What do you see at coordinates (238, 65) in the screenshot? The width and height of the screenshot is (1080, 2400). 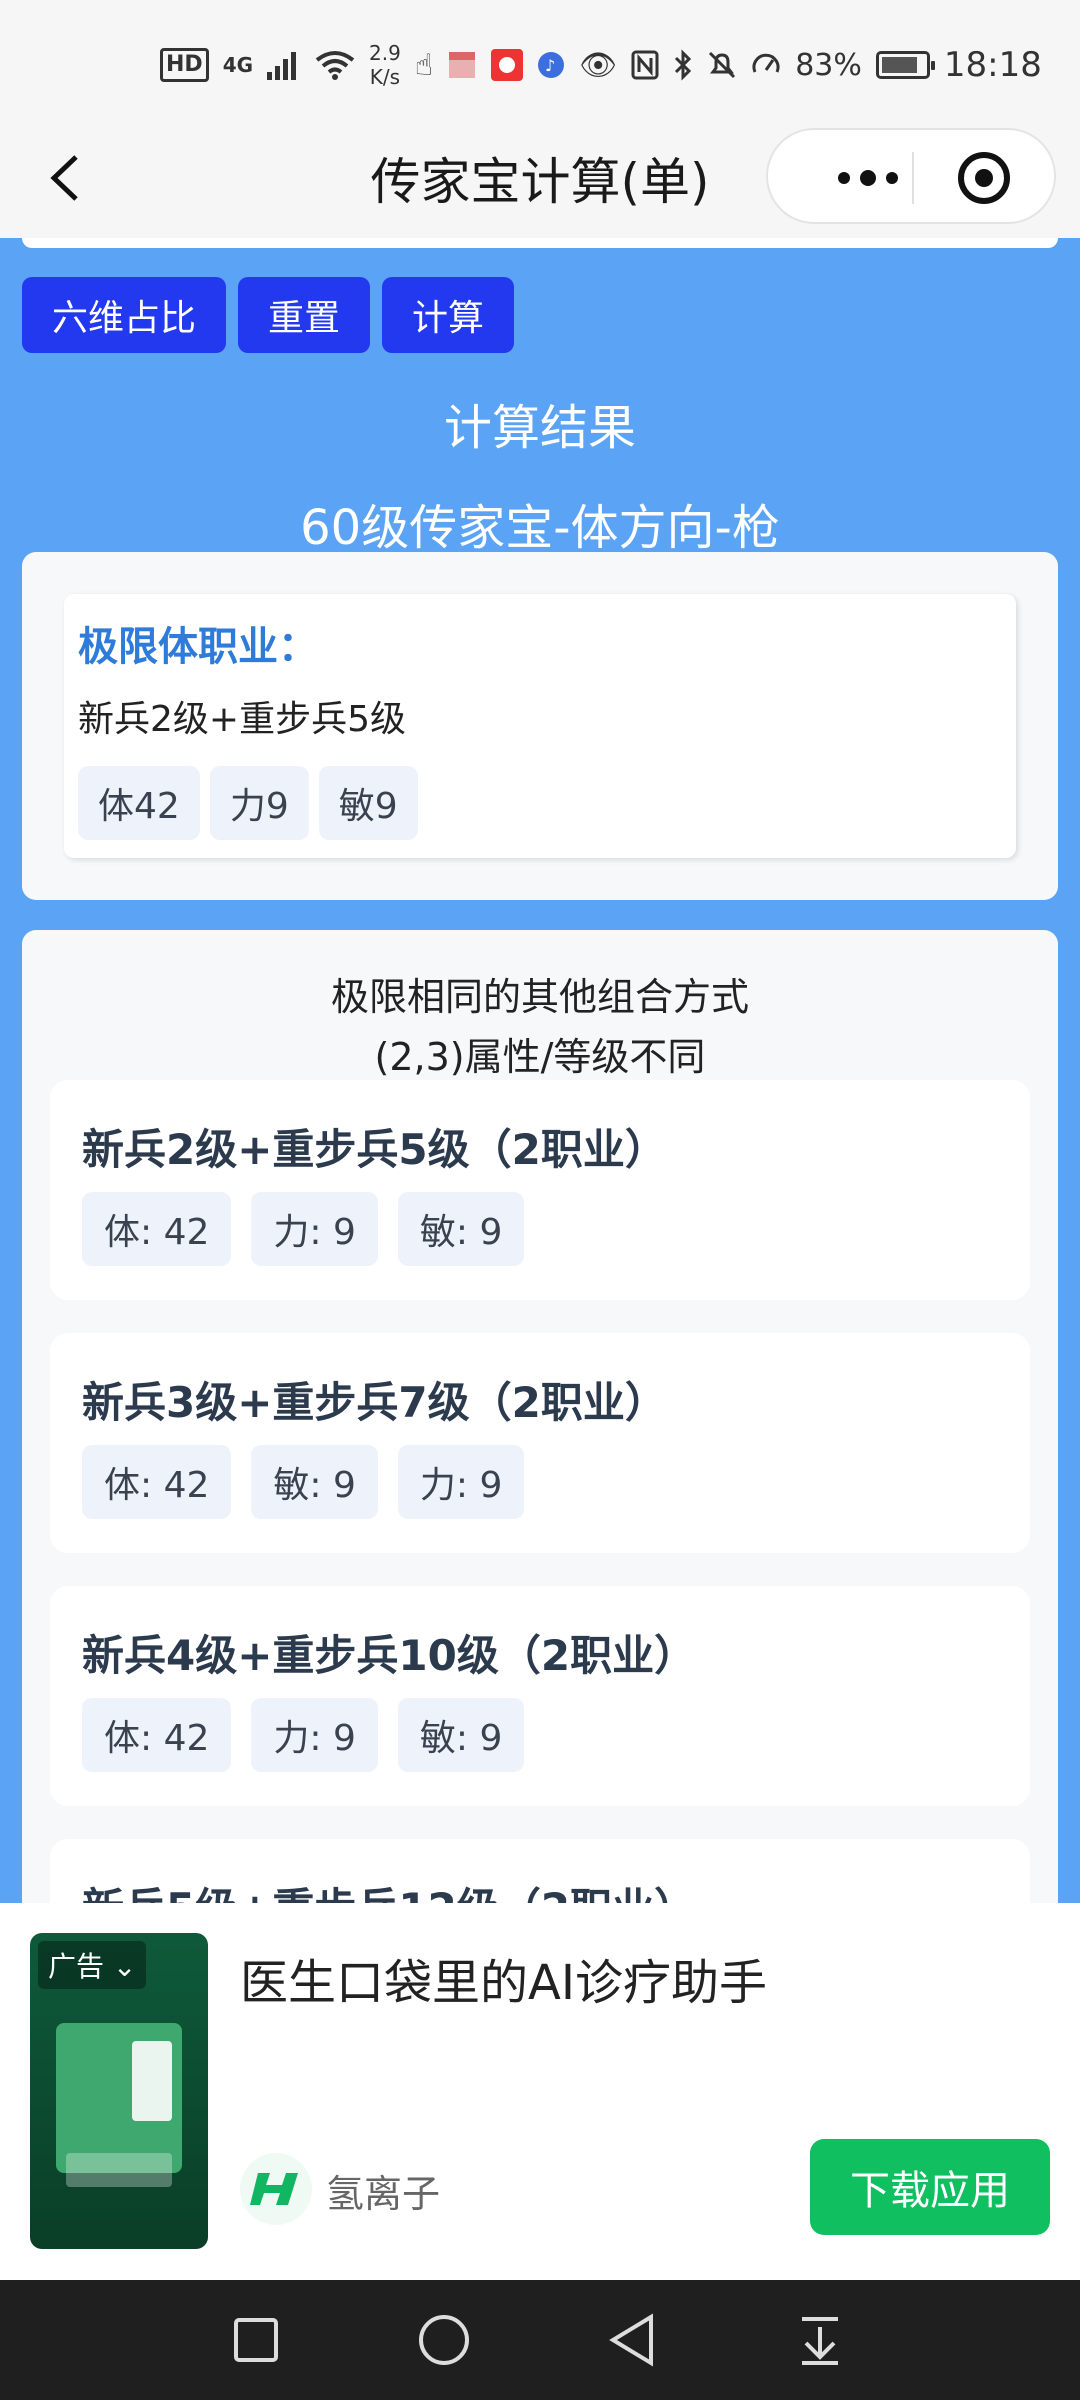 I see `network-type: 4G` at bounding box center [238, 65].